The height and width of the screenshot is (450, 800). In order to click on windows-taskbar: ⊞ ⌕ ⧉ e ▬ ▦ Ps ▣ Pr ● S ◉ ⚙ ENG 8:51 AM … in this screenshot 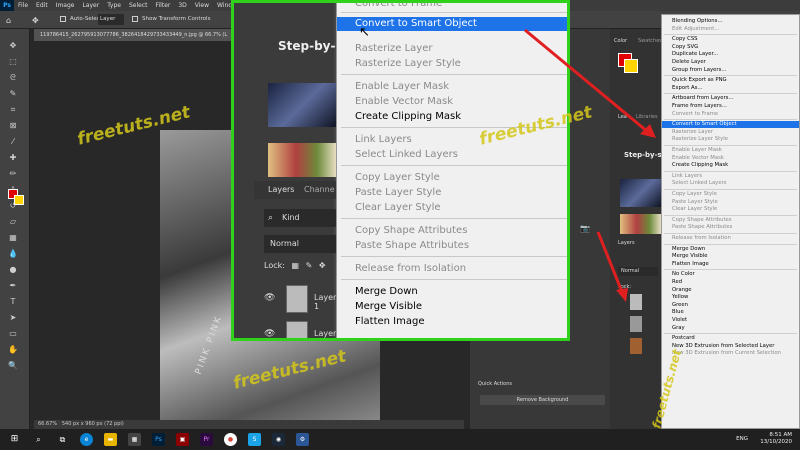, I will do `click(400, 439)`.